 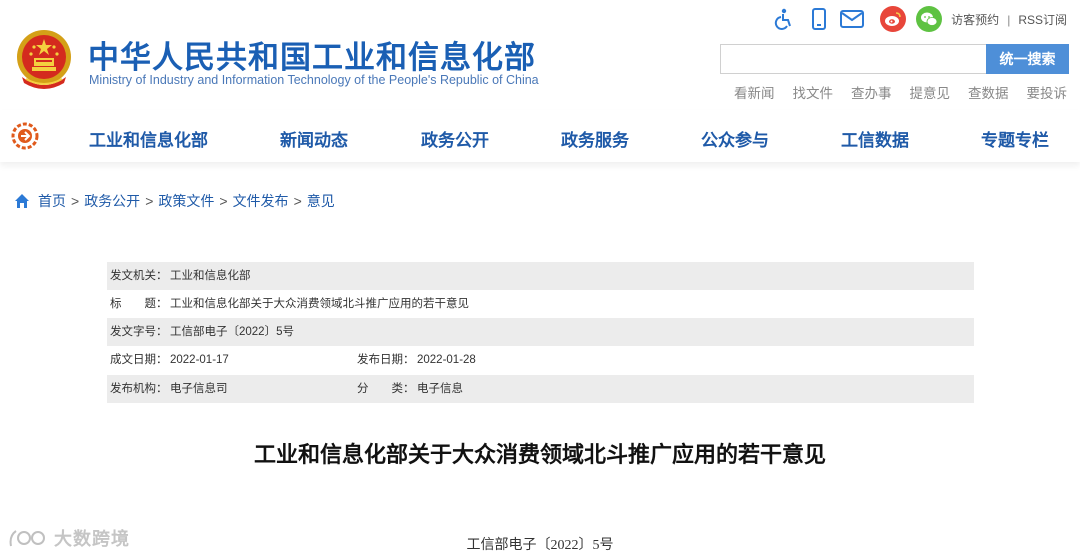 I want to click on document-title: 工业和信息化部关于大众消费领域北斗推广应用的若干意见, so click(x=539, y=454).